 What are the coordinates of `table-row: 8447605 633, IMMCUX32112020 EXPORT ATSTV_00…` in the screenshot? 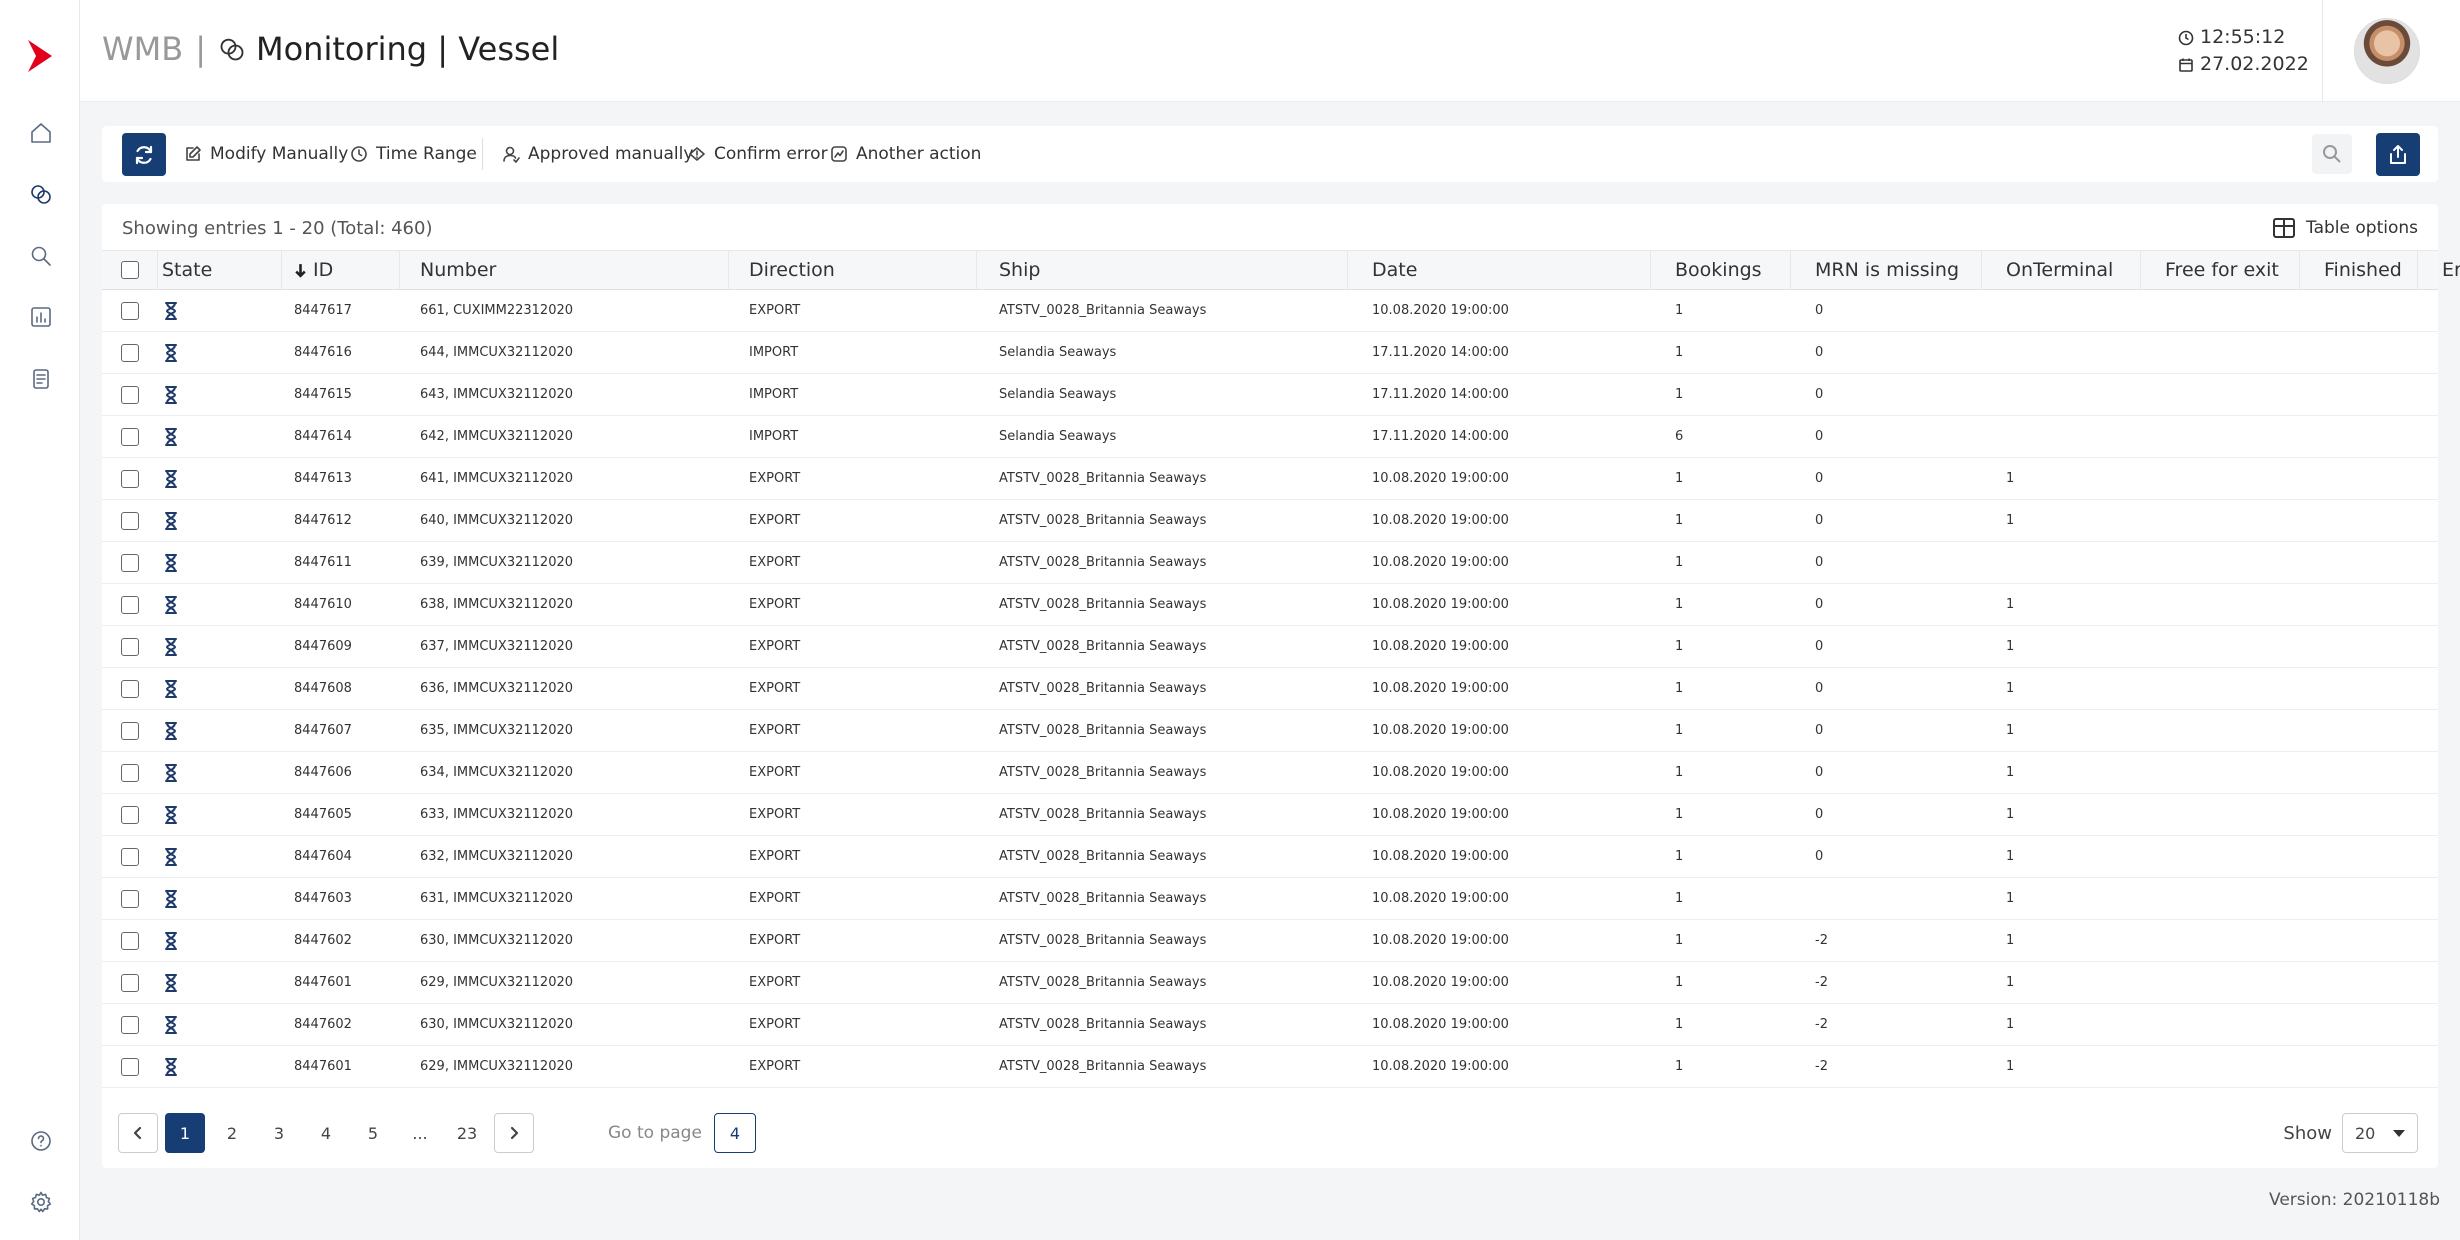 It's located at (1270, 815).